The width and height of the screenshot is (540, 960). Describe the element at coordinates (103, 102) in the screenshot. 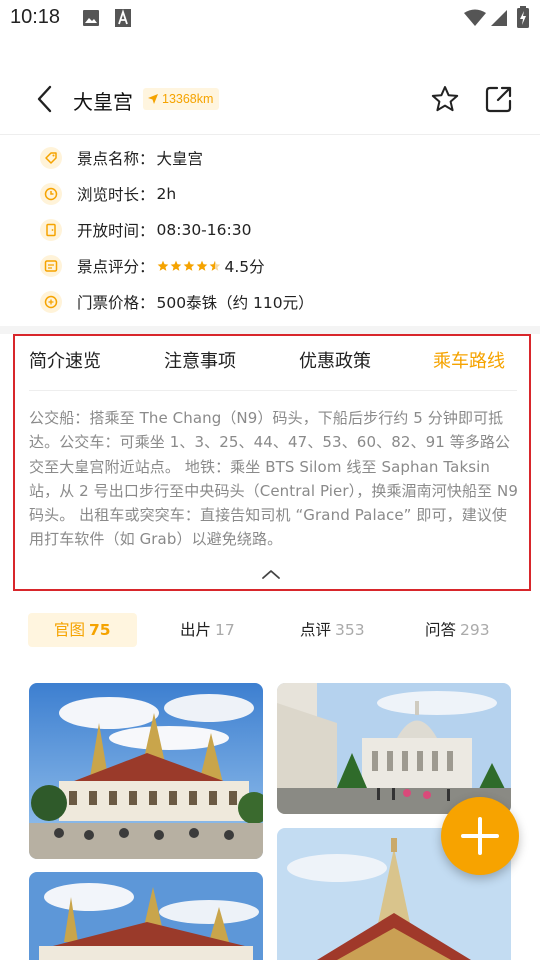

I see `page-title: 大皇宫` at that location.